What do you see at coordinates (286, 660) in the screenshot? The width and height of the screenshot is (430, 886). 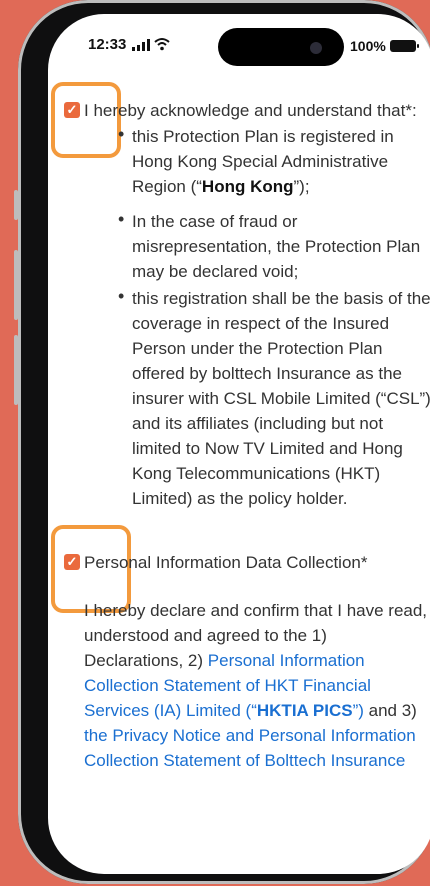 I see `hkt-pics-link: Personal Information` at bounding box center [286, 660].